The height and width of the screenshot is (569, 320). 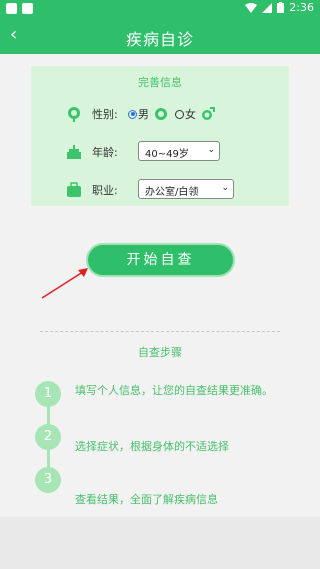 What do you see at coordinates (105, 114) in the screenshot?
I see `gender-label: 性别:` at bounding box center [105, 114].